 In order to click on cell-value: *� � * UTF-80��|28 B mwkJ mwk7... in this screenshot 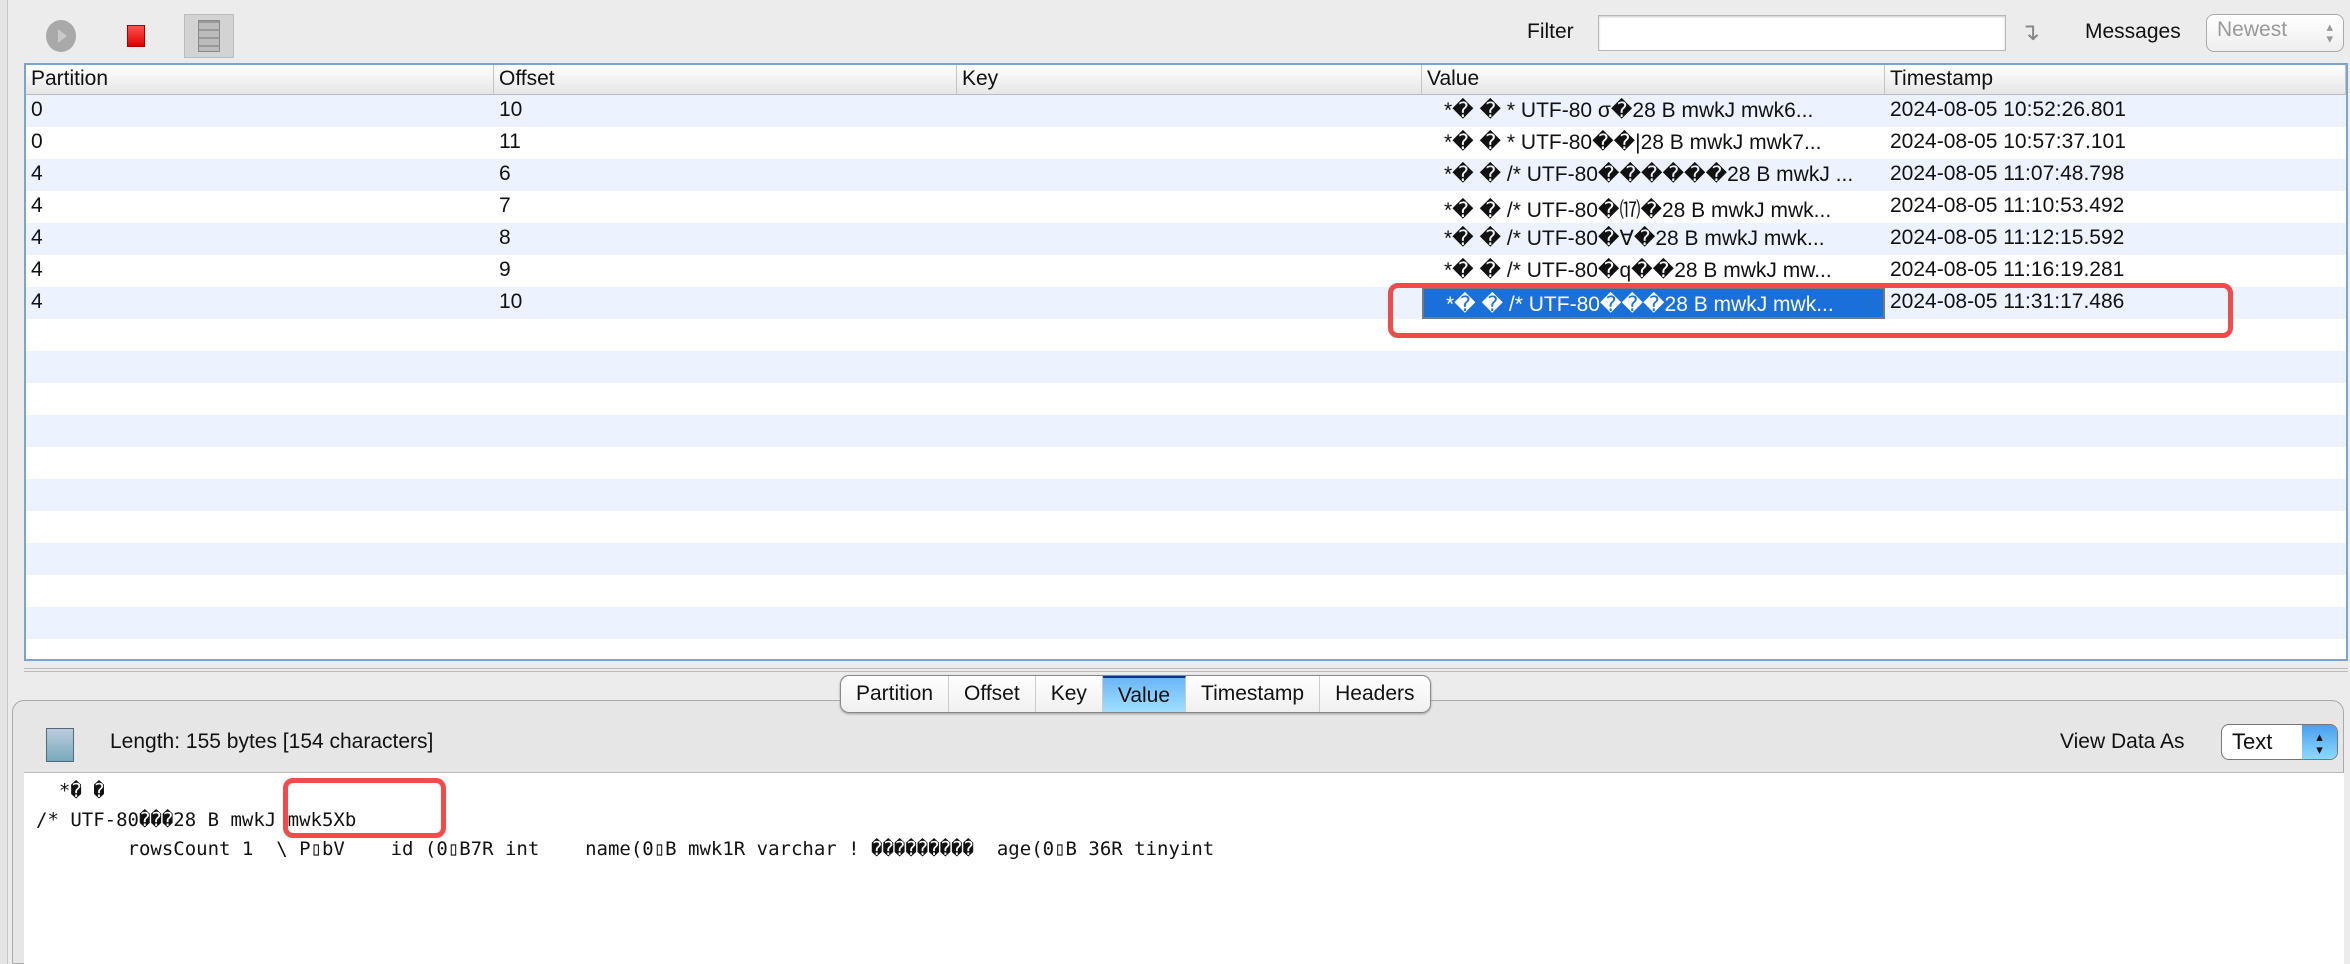, I will do `click(1653, 143)`.